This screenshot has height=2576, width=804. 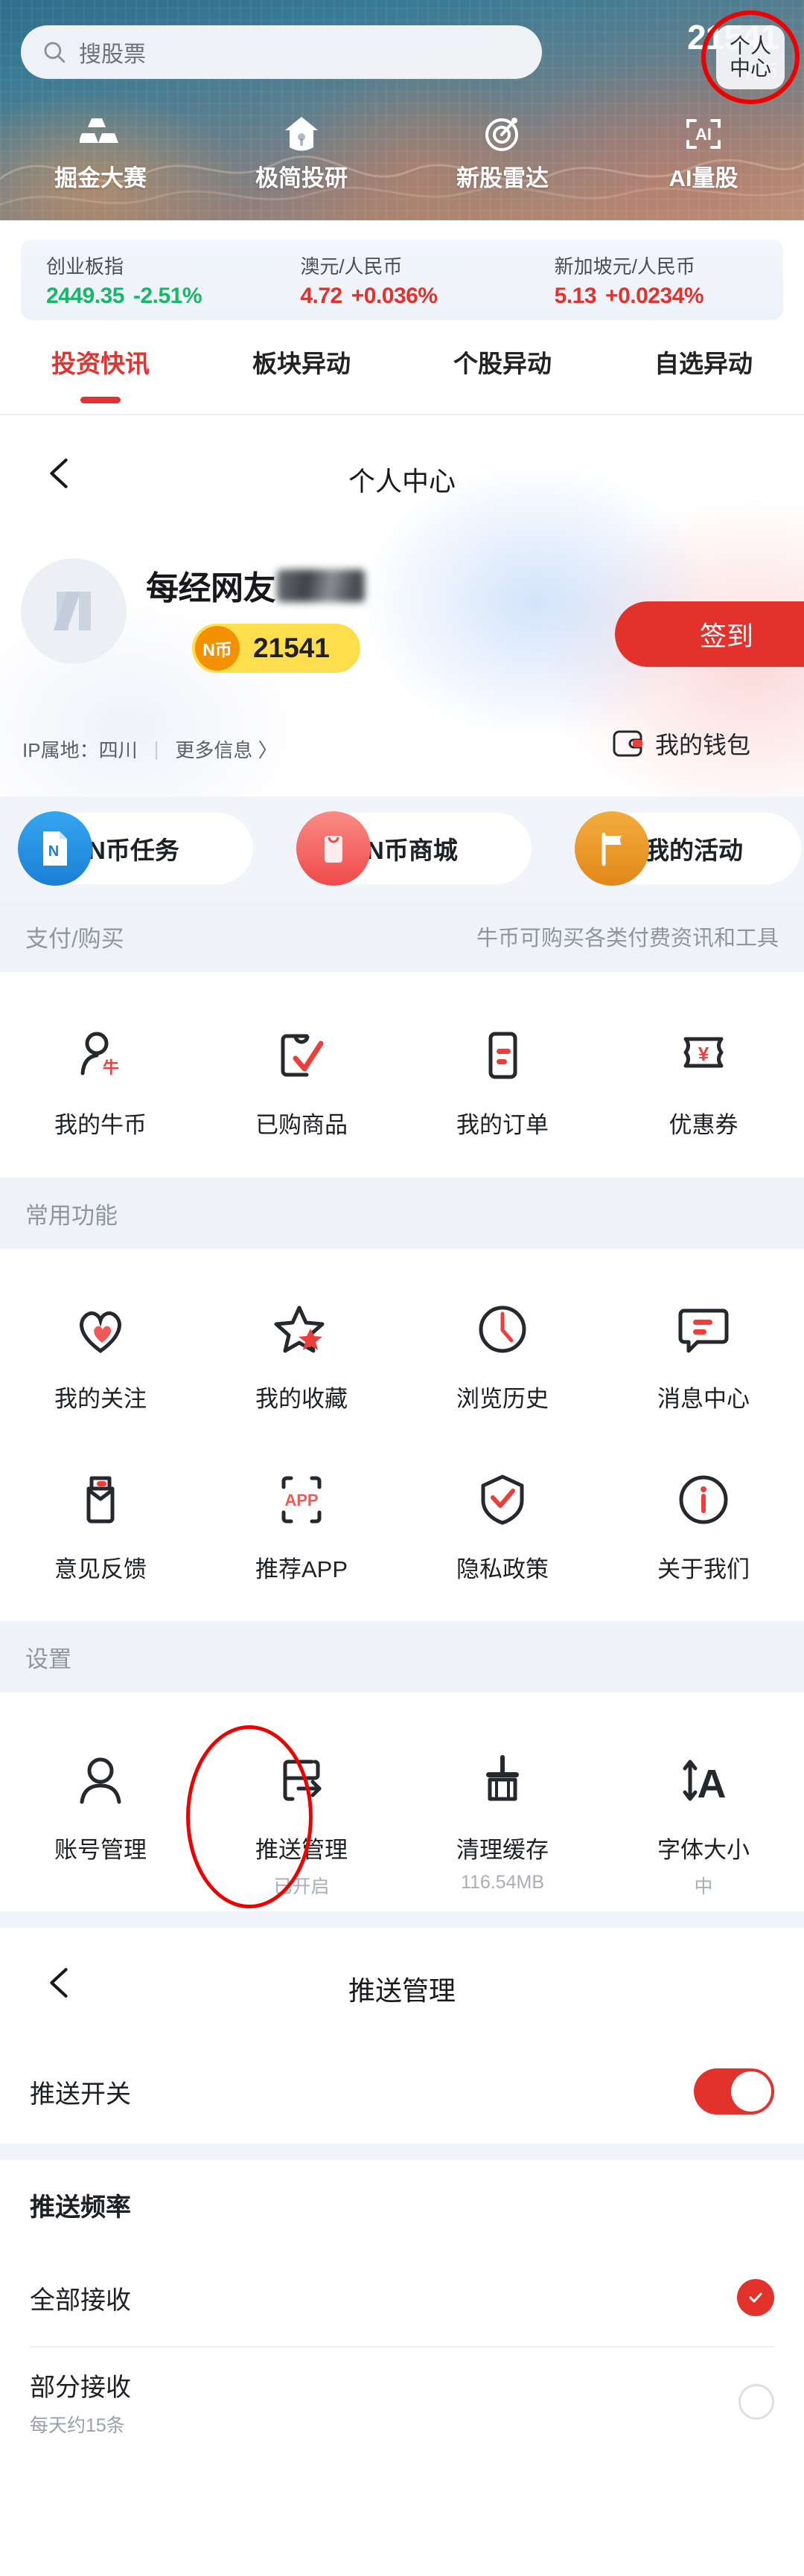 I want to click on grid-item-account-management: 账号管理, so click(x=100, y=1822).